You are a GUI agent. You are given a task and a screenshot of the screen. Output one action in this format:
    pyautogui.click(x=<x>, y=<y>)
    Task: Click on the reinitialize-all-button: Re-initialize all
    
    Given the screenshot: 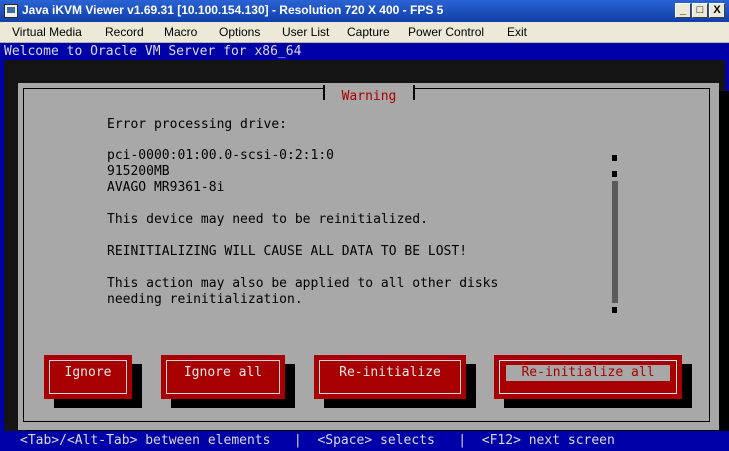 What is the action you would take?
    pyautogui.click(x=588, y=377)
    